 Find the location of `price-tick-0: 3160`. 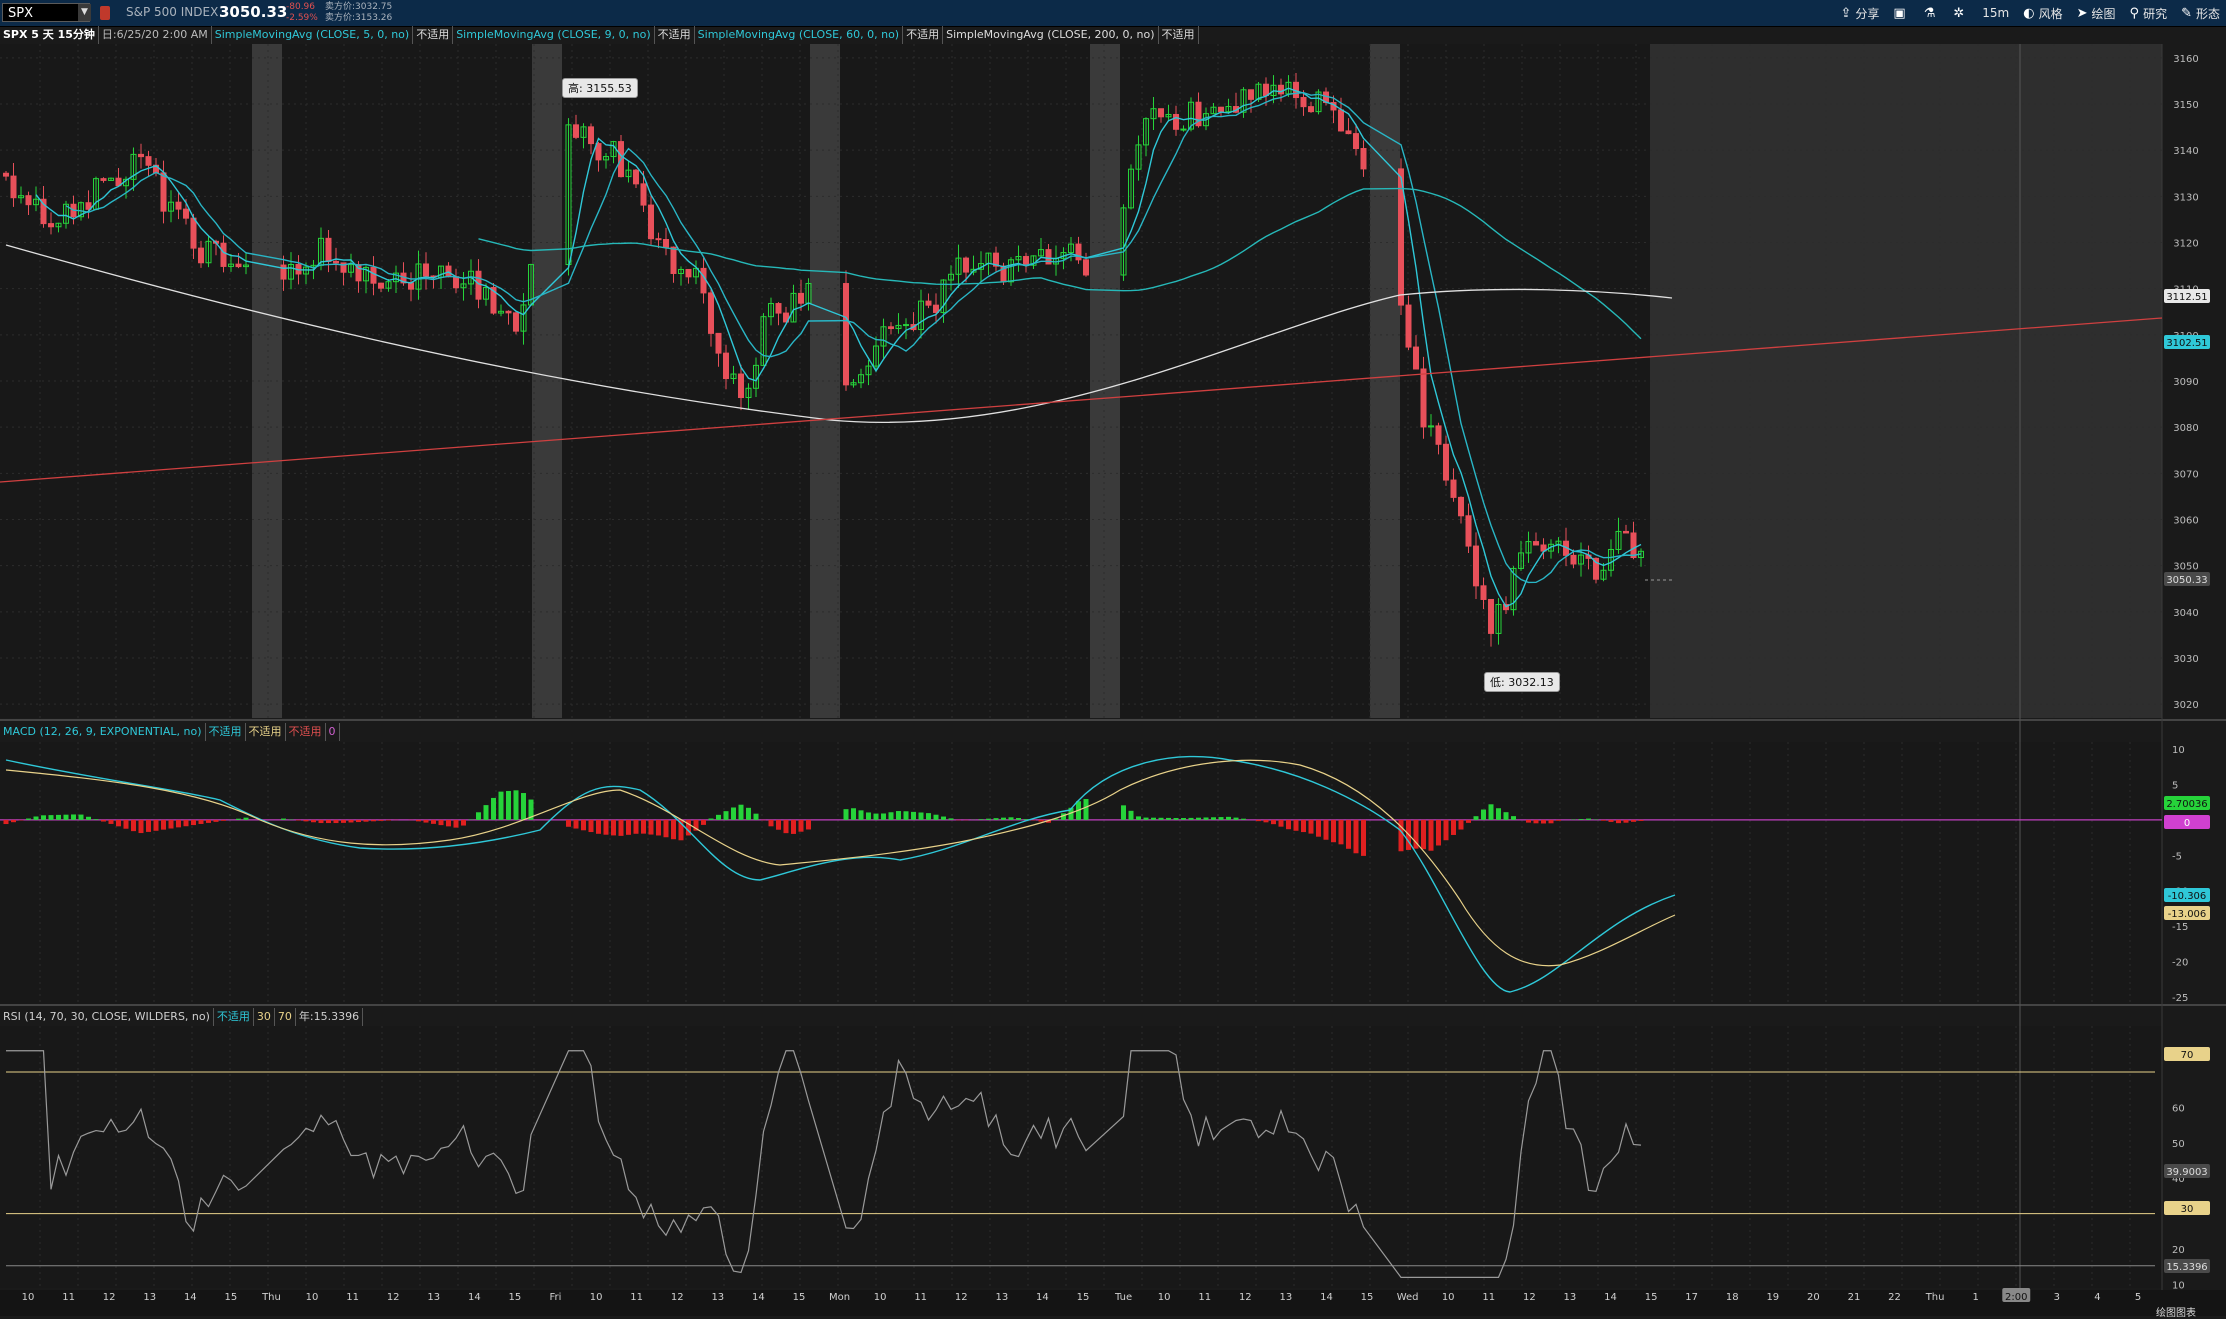

price-tick-0: 3160 is located at coordinates (2185, 59).